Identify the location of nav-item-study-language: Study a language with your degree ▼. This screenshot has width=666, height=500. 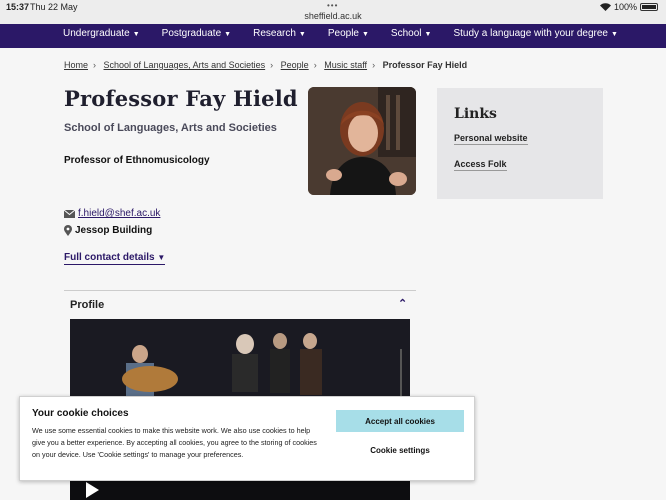
(535, 36).